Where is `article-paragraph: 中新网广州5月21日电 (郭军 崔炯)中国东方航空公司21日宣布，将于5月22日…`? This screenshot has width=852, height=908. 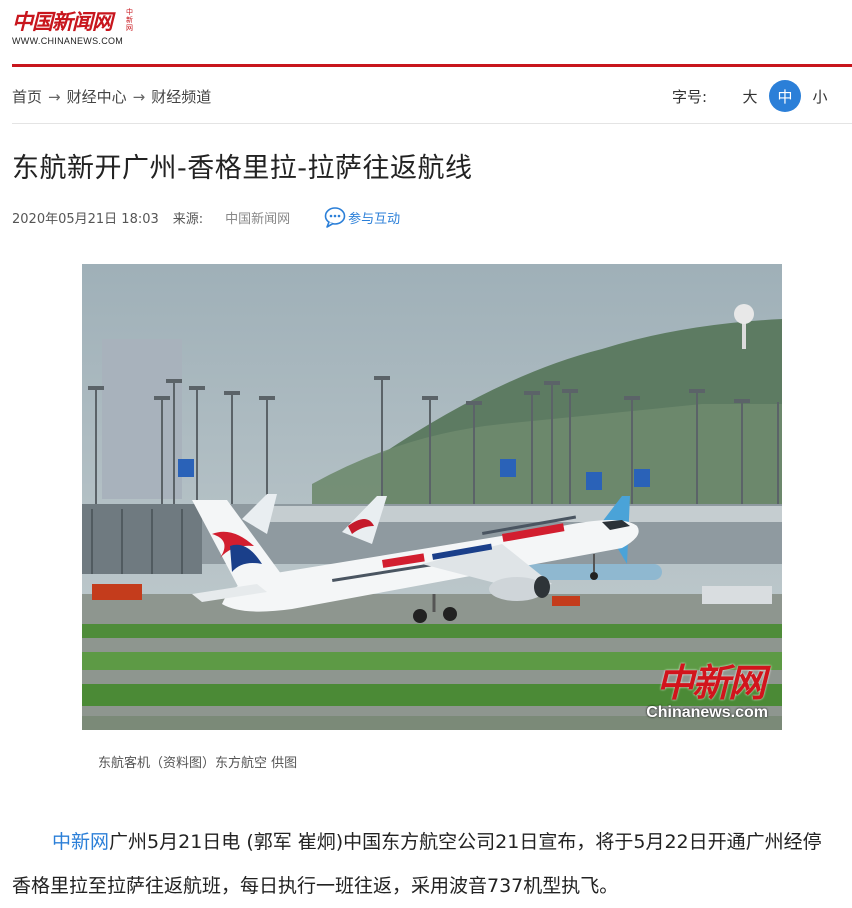 article-paragraph: 中新网广州5月21日电 (郭军 崔炯)中国东方航空公司21日宣布，将于5月22日… is located at coordinates (425, 864).